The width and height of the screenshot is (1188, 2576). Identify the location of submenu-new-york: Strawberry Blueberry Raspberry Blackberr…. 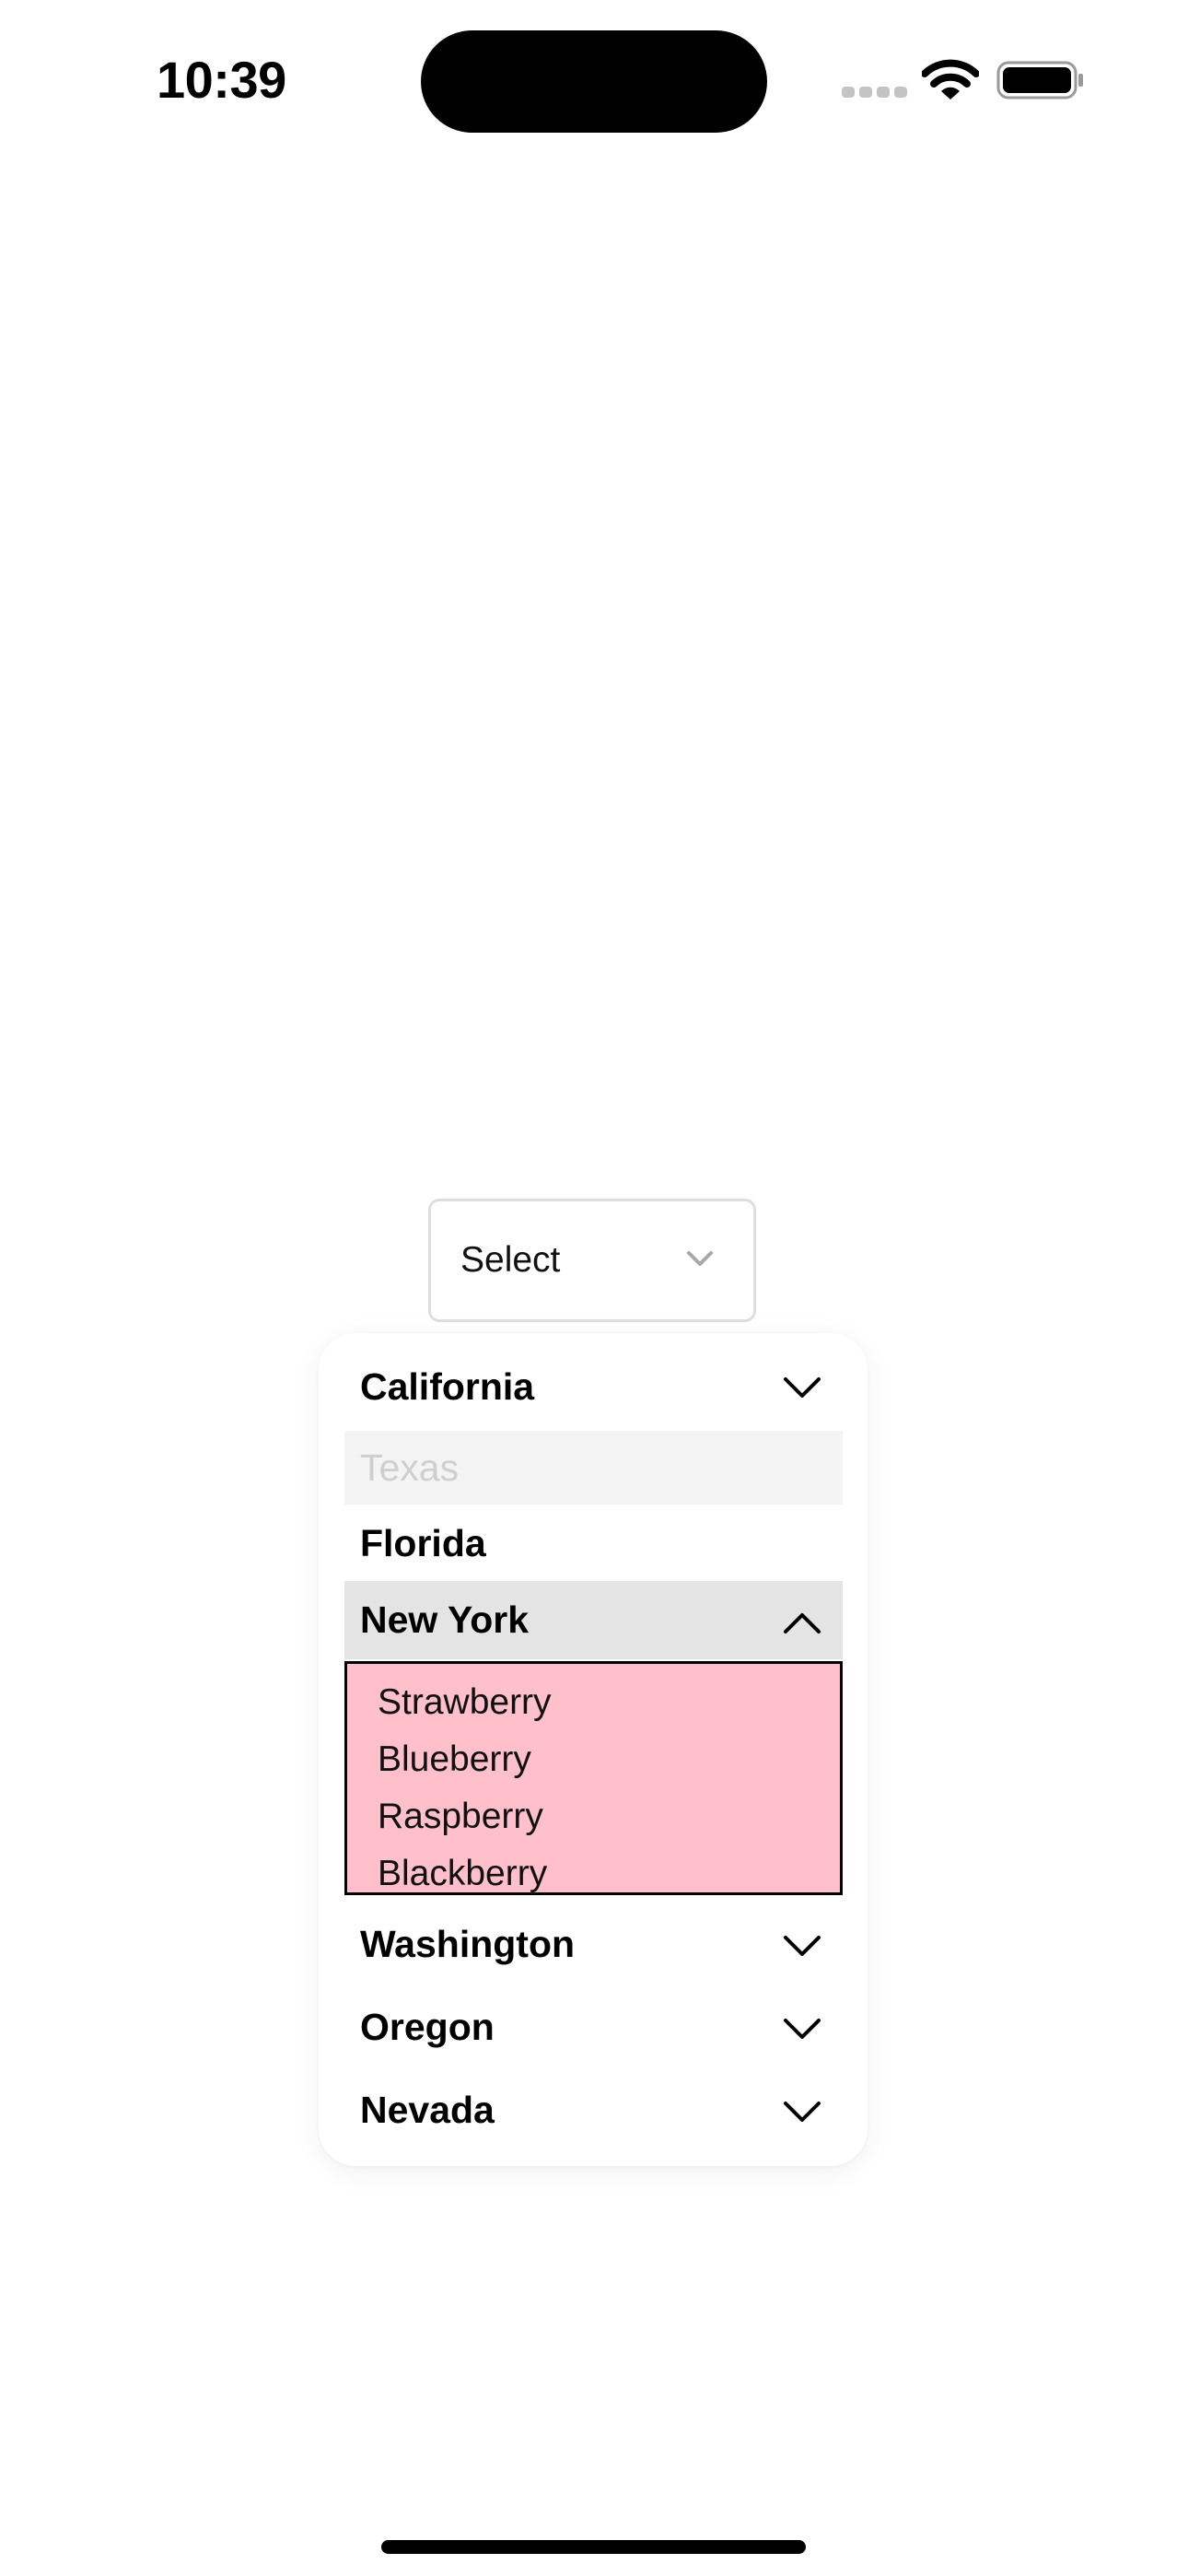
(593, 1778).